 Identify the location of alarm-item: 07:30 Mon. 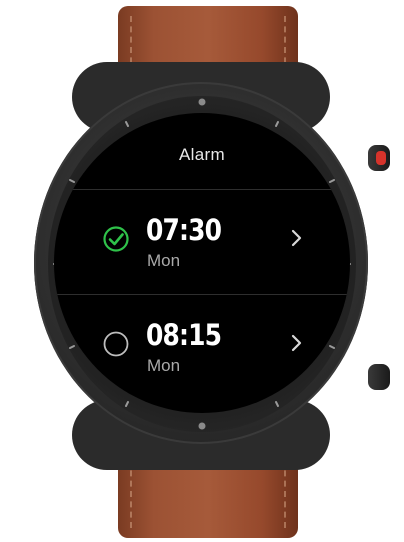
(202, 243).